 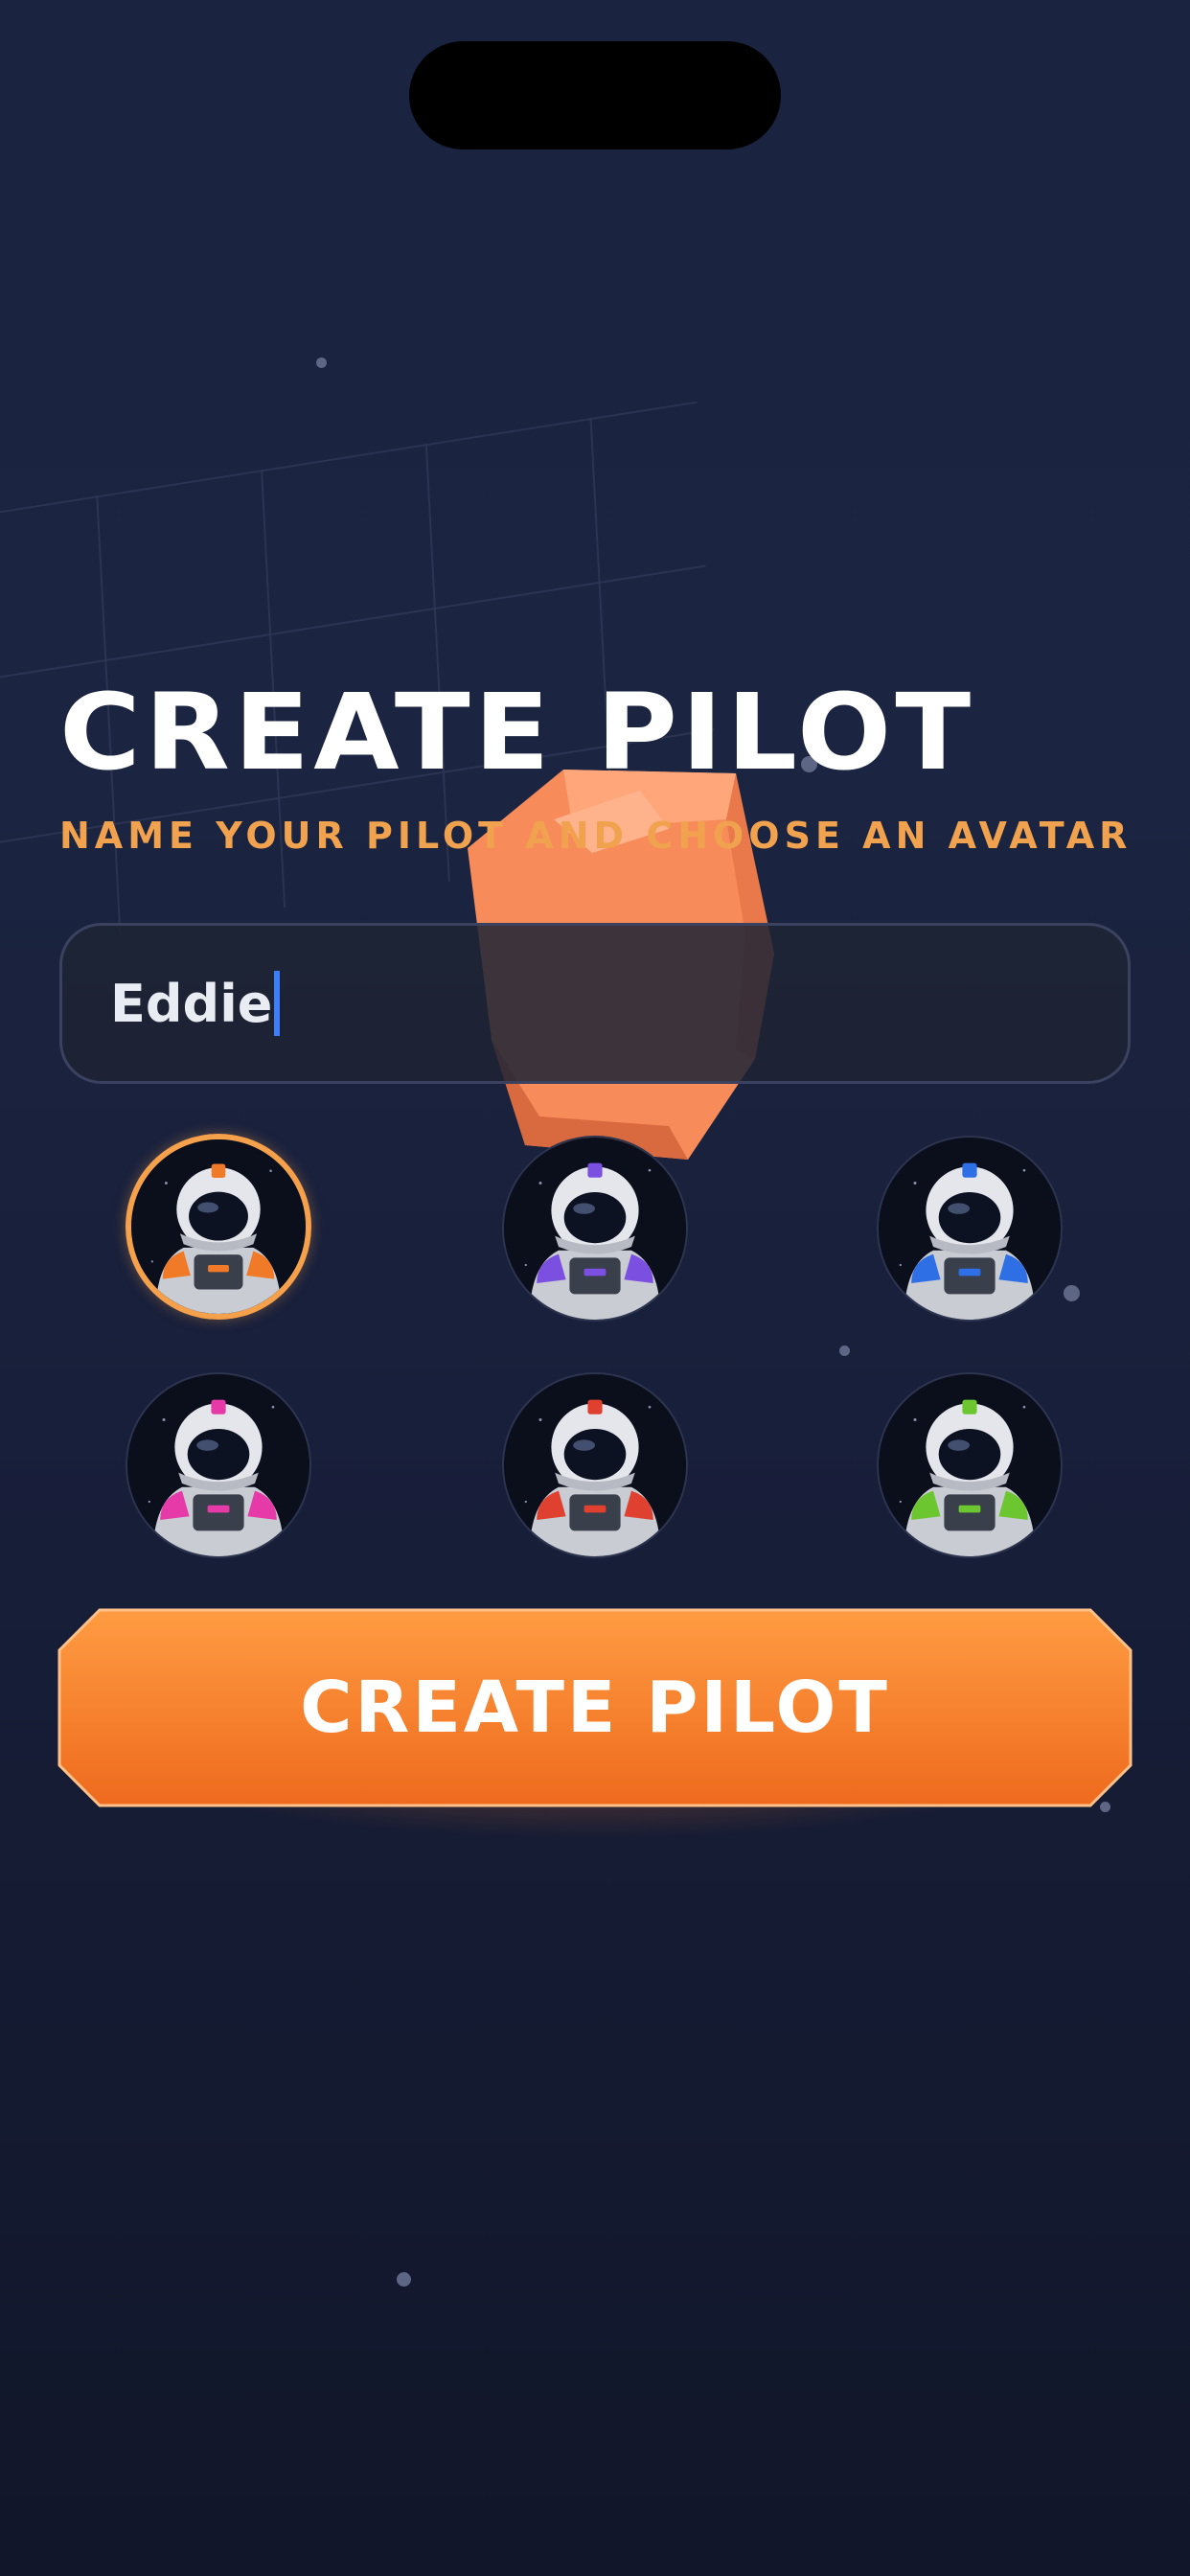 I want to click on avatar-purple-astronaut, so click(x=595, y=1229).